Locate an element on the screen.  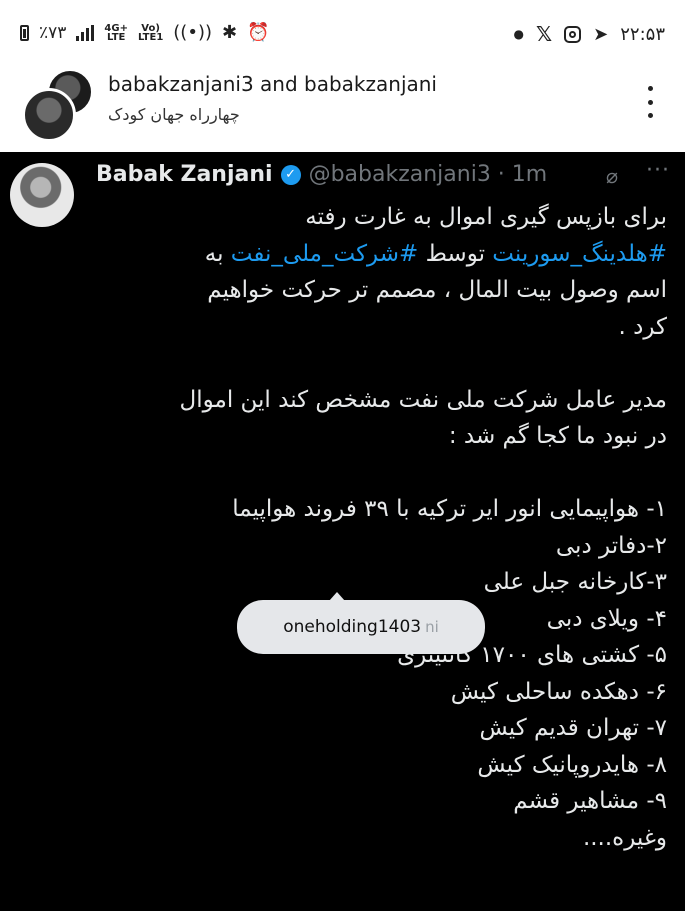
hashtag-line-middle: توسط is located at coordinates (455, 253).